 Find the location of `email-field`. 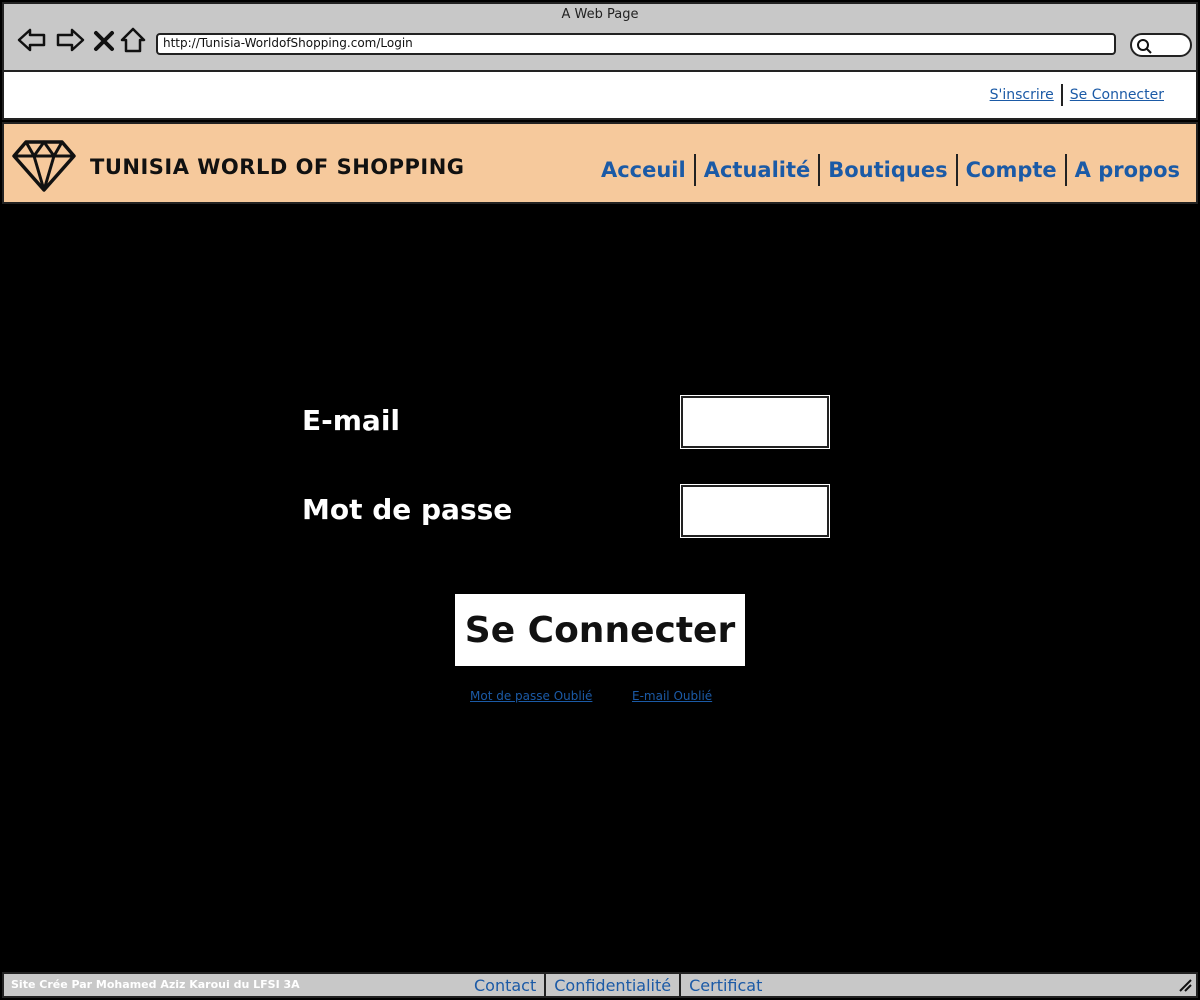

email-field is located at coordinates (755, 422).